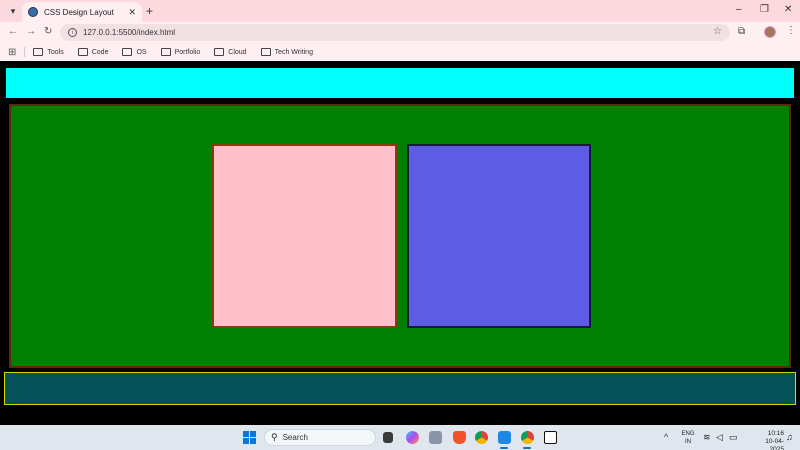 The width and height of the screenshot is (800, 450). What do you see at coordinates (149, 11) in the screenshot?
I see `new-tab-button: +` at bounding box center [149, 11].